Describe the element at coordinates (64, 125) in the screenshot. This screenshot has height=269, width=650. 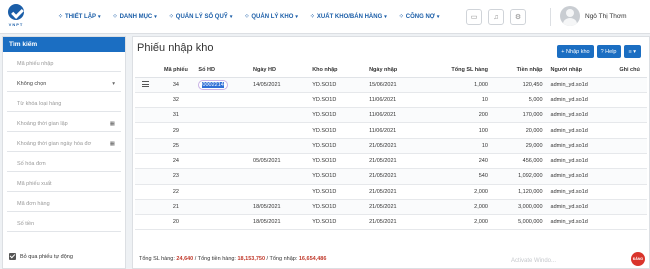
I see `filter-input: Khoảng thời gian lập ▦` at that location.